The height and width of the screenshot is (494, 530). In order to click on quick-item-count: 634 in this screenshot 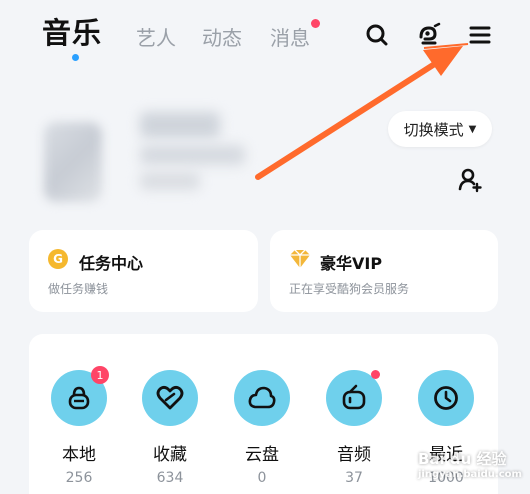, I will do `click(170, 478)`.